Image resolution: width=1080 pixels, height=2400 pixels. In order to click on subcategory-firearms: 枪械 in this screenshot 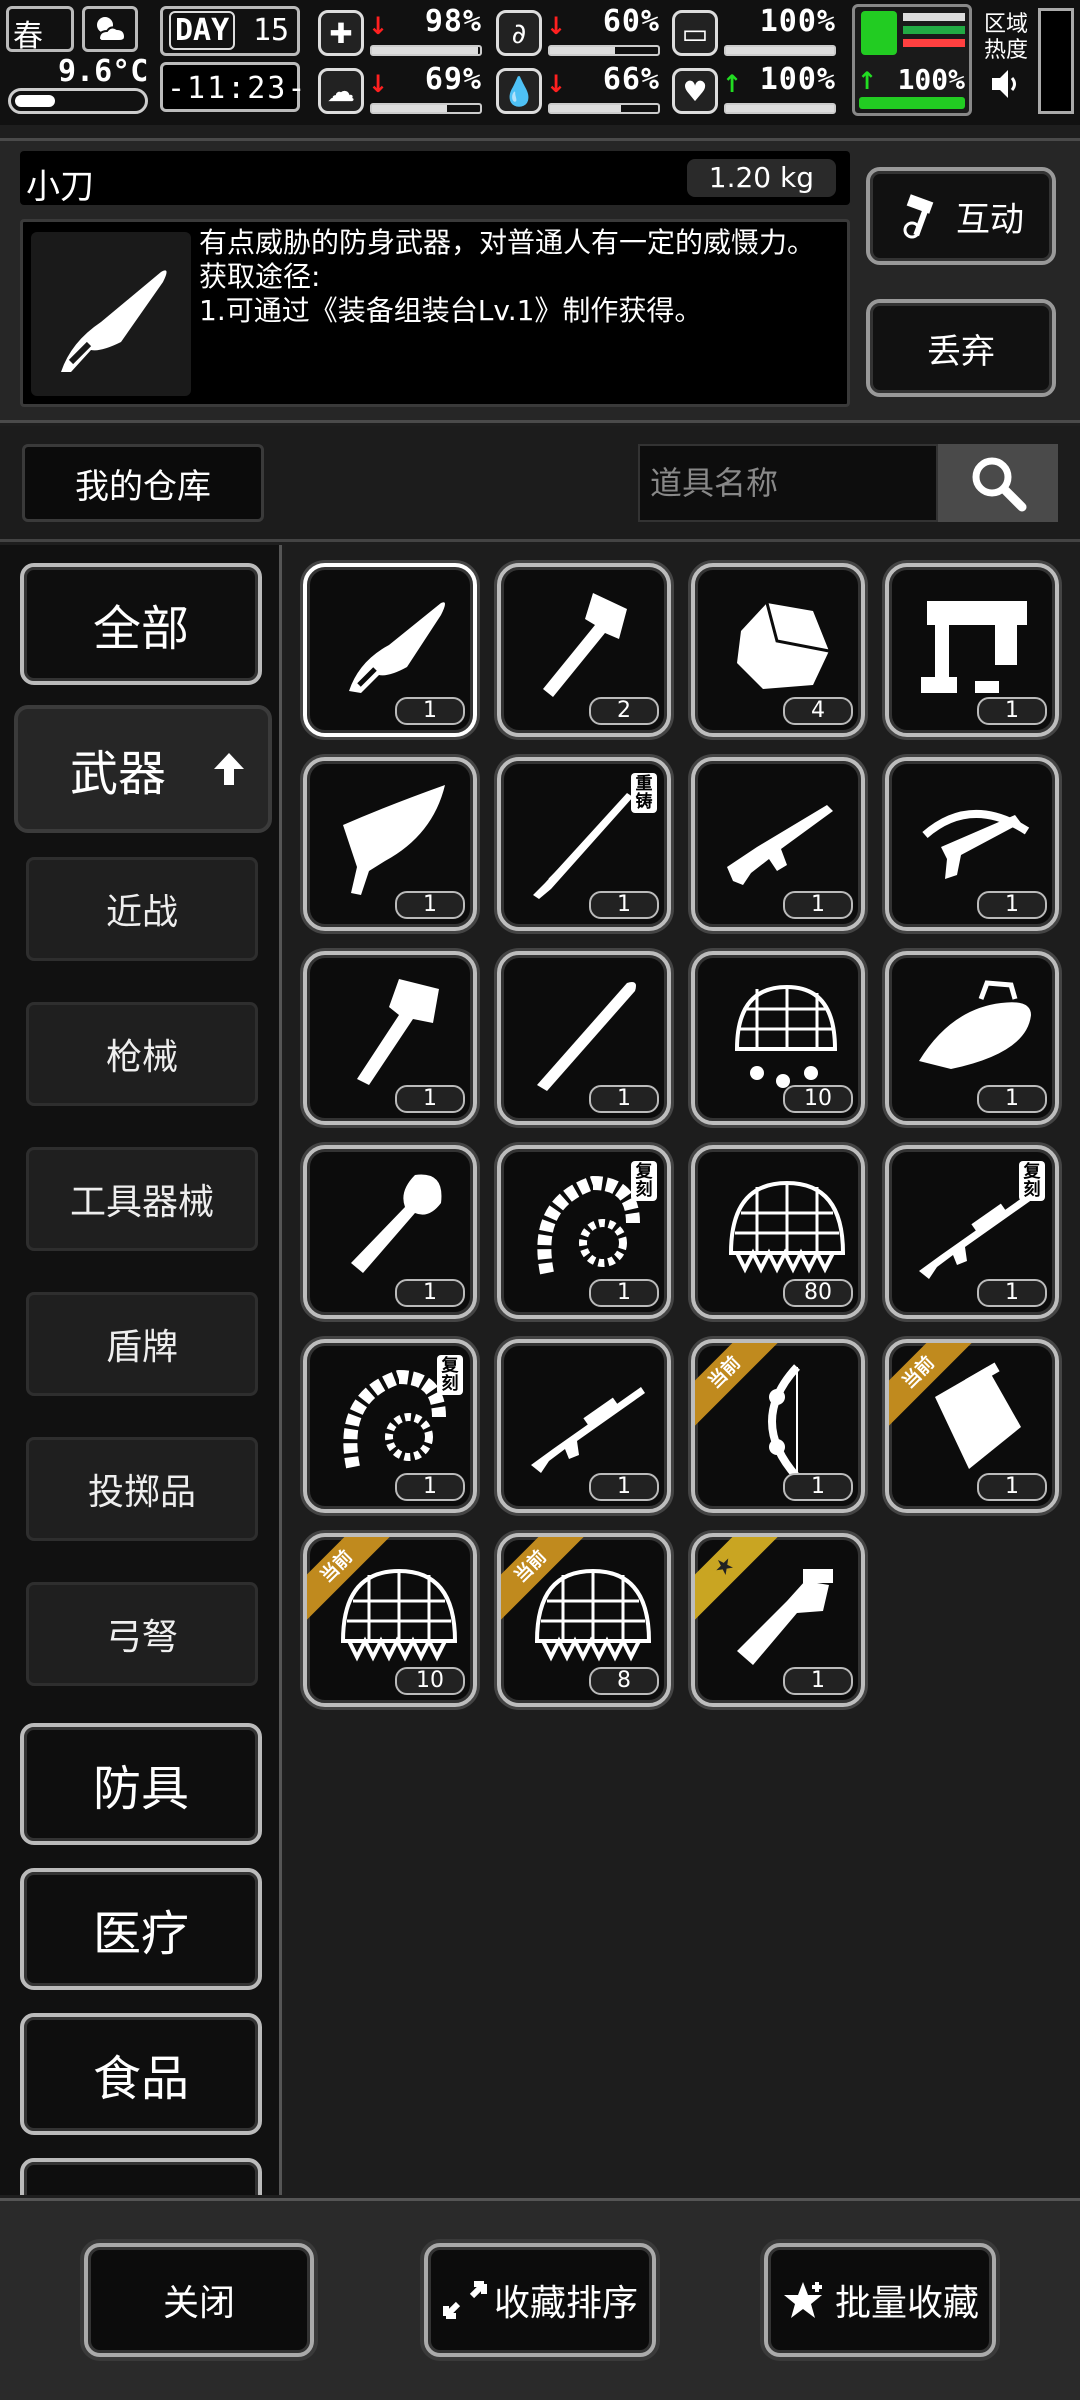, I will do `click(142, 1054)`.